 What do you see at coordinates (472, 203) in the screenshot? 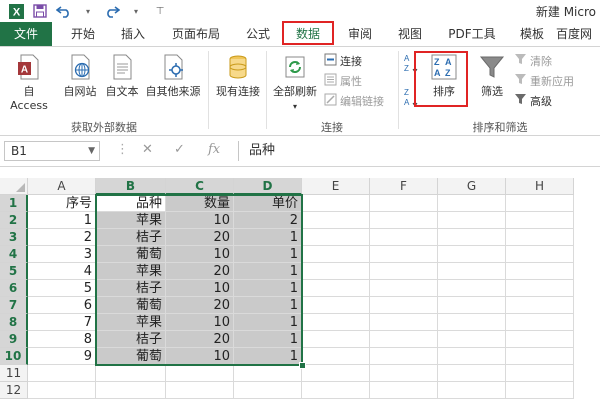
I see `cell-G1` at bounding box center [472, 203].